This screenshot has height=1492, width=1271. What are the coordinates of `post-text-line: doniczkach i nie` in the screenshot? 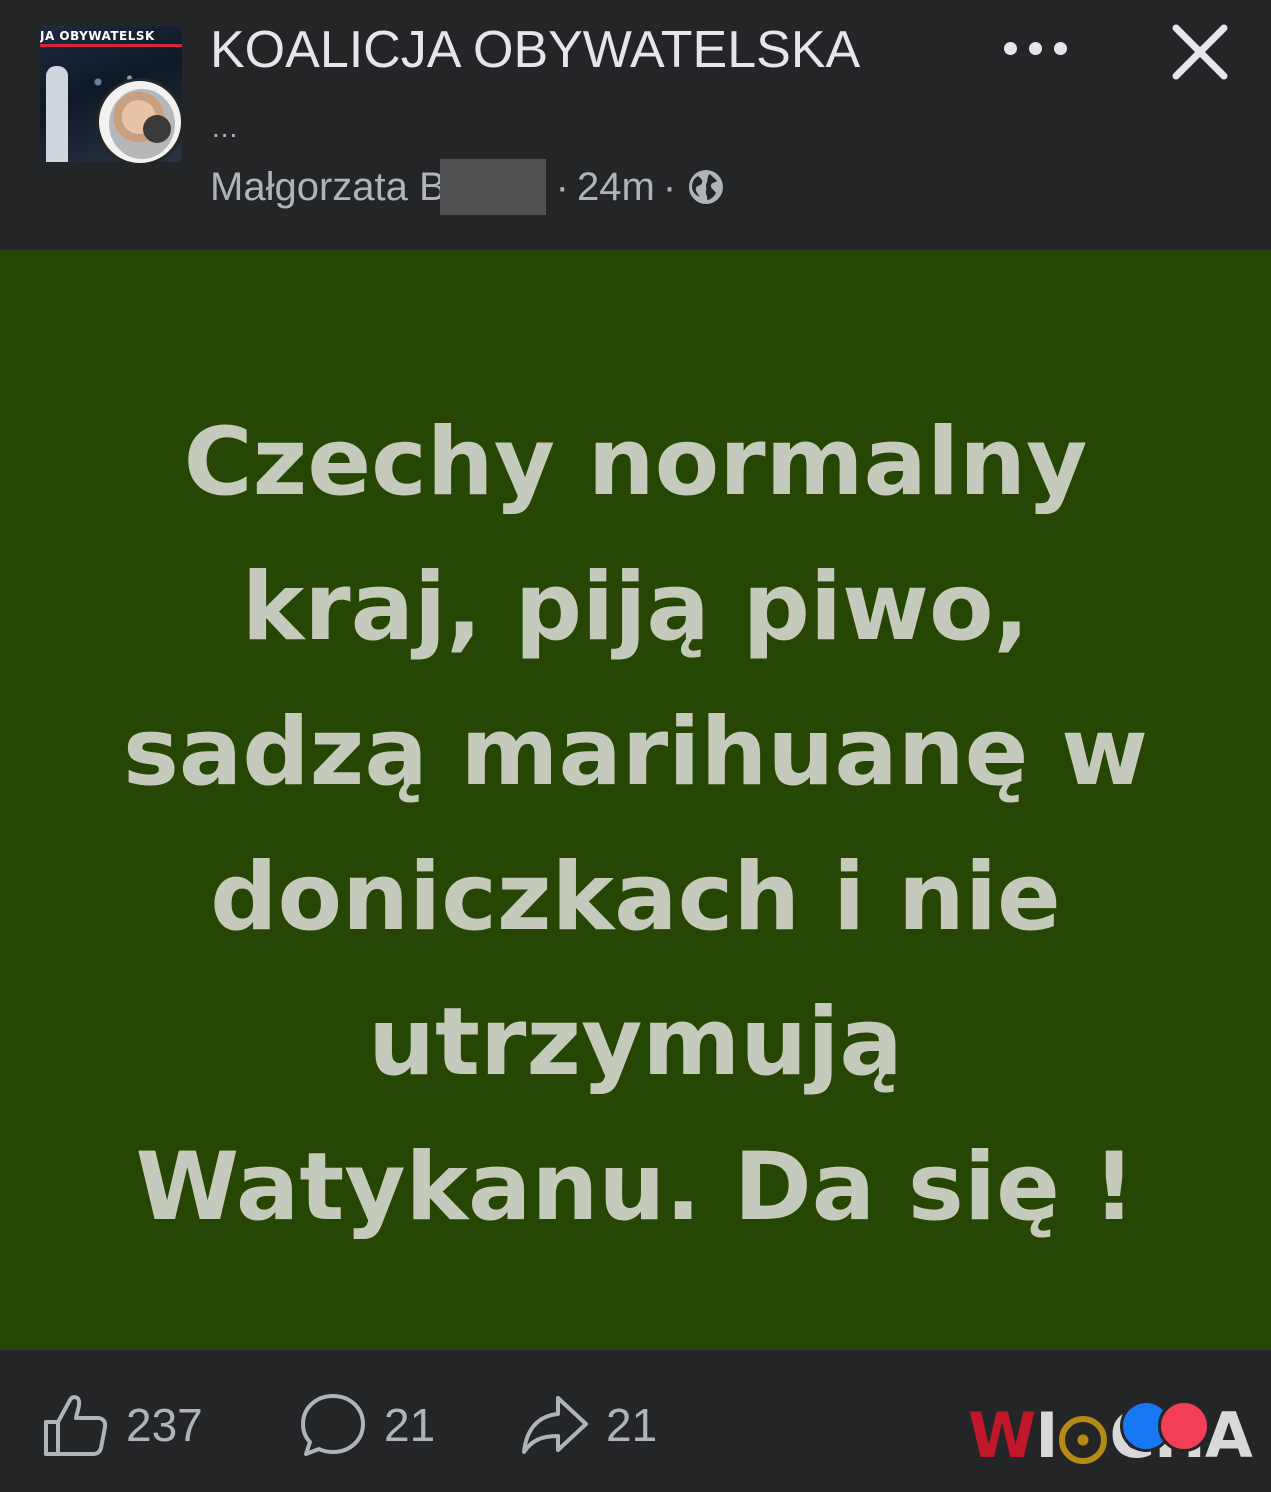 It's located at (635, 897).